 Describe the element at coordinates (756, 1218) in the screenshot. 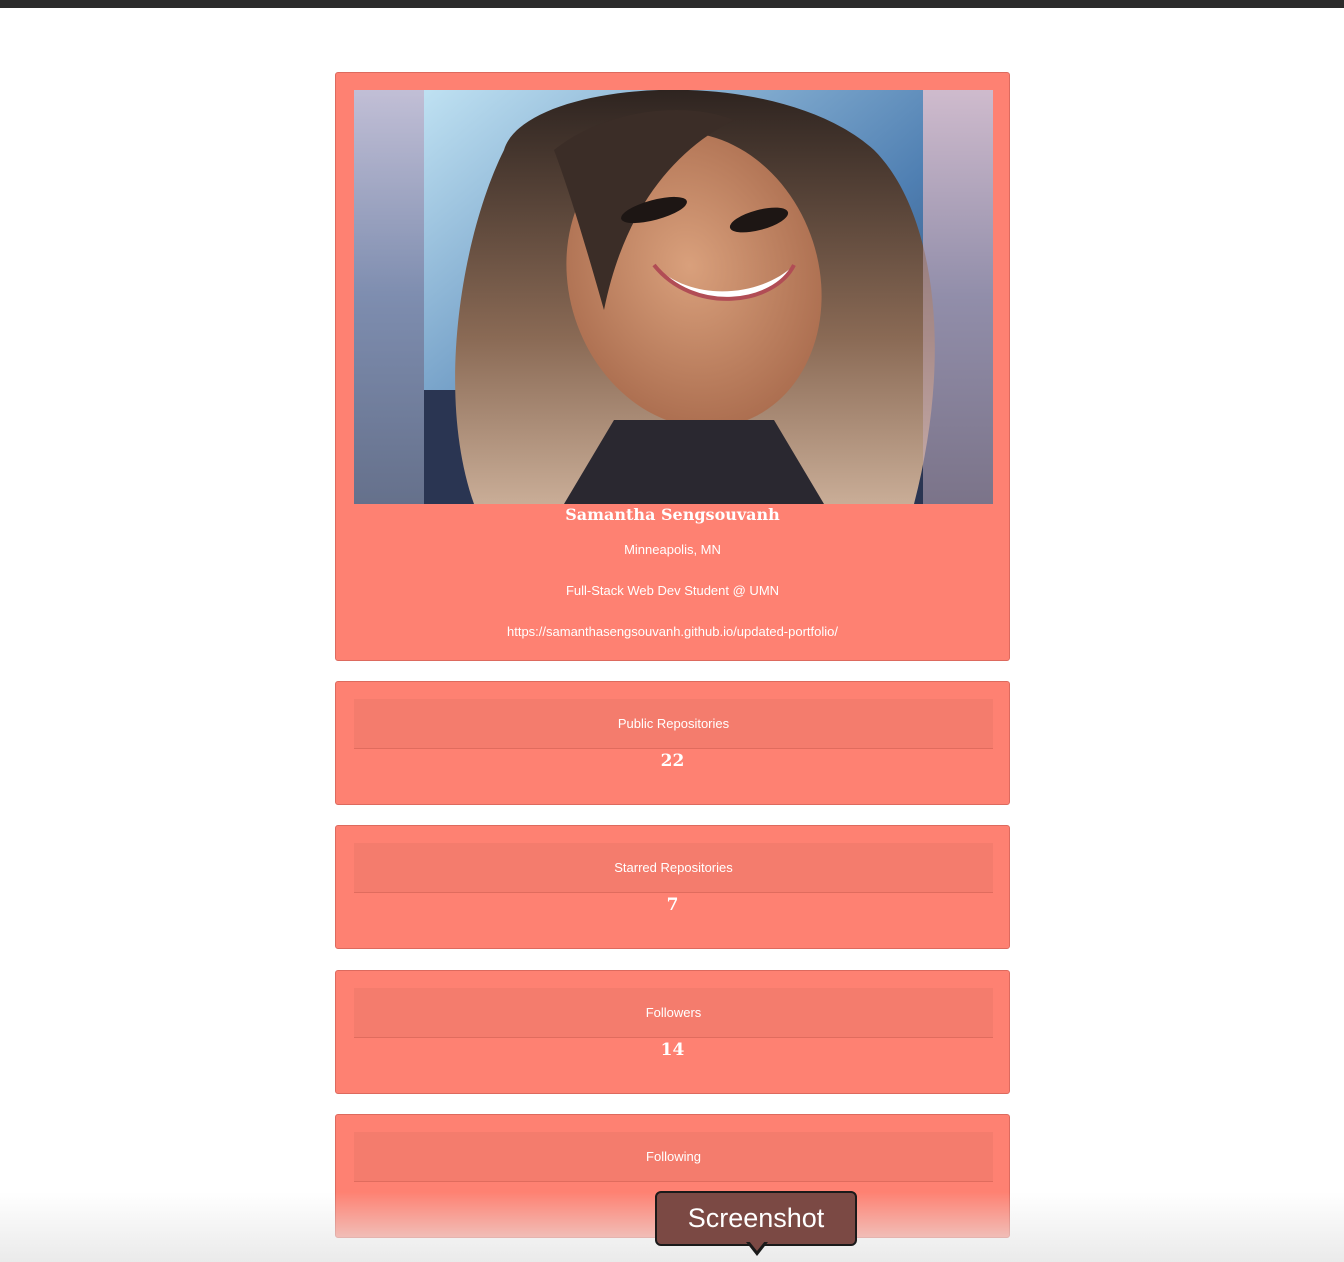

I see `screenshot-tooltip: Screenshot` at that location.